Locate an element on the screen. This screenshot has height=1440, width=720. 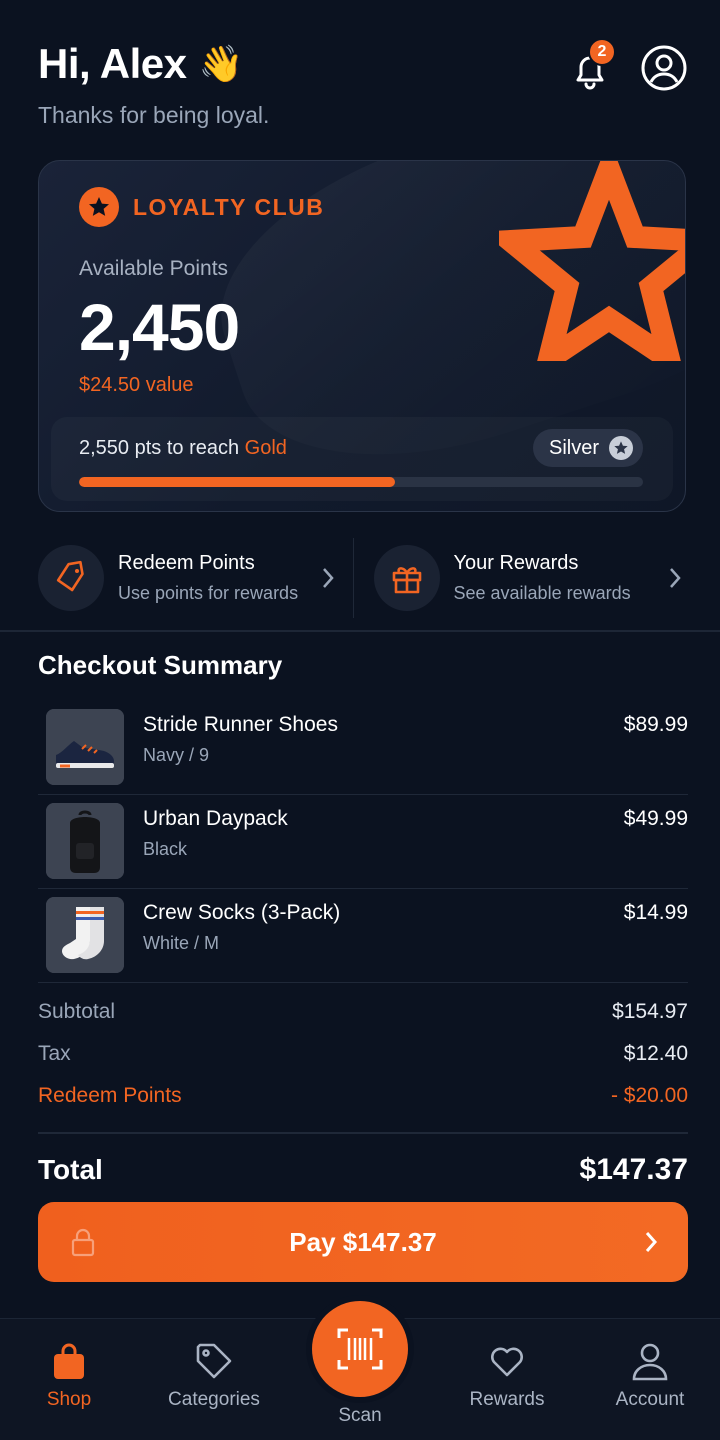
nav-shop: Shop is located at coordinates (69, 1376).